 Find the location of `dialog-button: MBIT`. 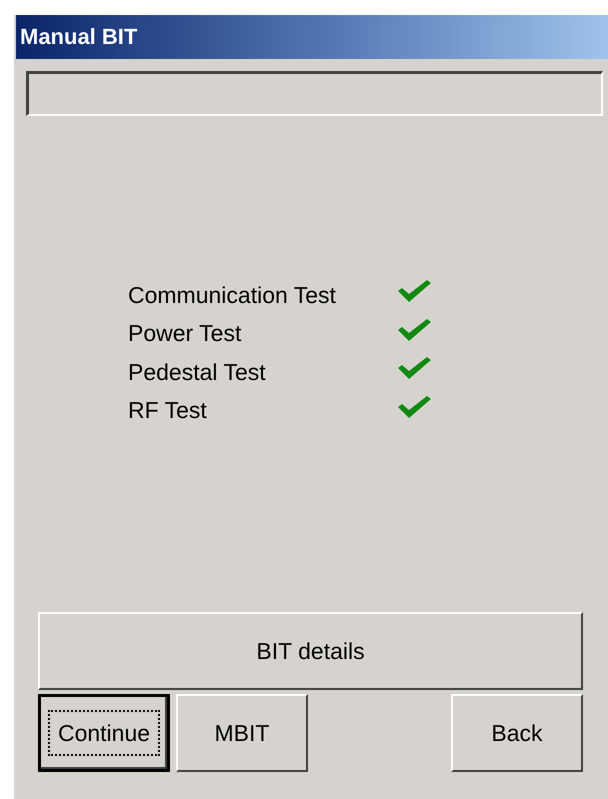

dialog-button: MBIT is located at coordinates (242, 733).